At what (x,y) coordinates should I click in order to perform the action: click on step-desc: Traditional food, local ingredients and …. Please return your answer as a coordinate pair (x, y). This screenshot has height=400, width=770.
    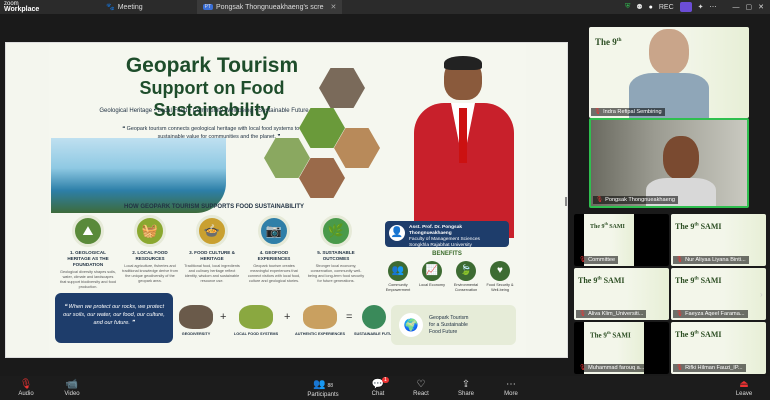
    Looking at the image, I should click on (212, 273).